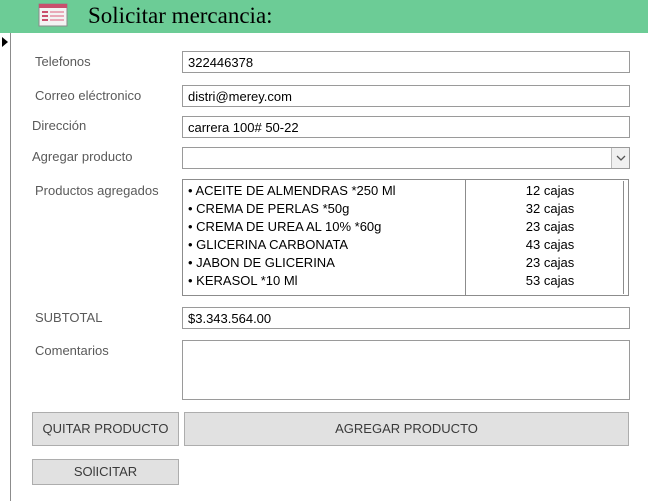 The width and height of the screenshot is (648, 501). What do you see at coordinates (406, 429) in the screenshot?
I see `agregar-producto-button: AGREGAR PRODUCTO` at bounding box center [406, 429].